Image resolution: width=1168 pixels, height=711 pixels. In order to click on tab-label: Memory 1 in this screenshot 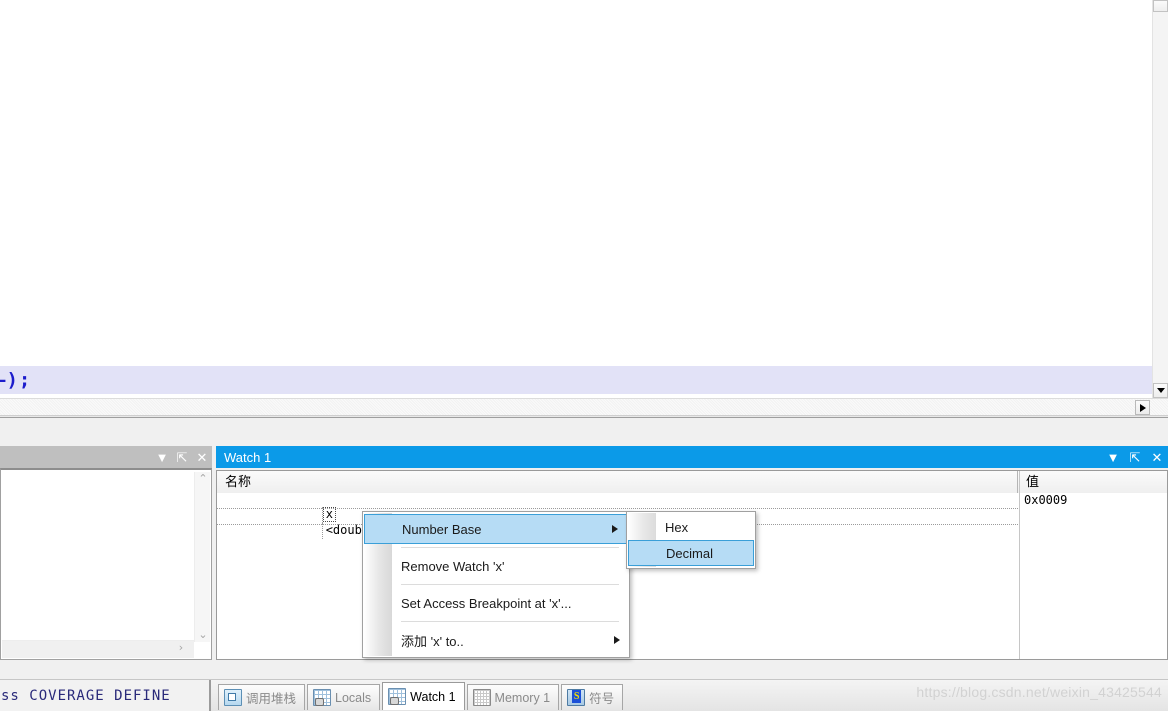, I will do `click(522, 697)`.